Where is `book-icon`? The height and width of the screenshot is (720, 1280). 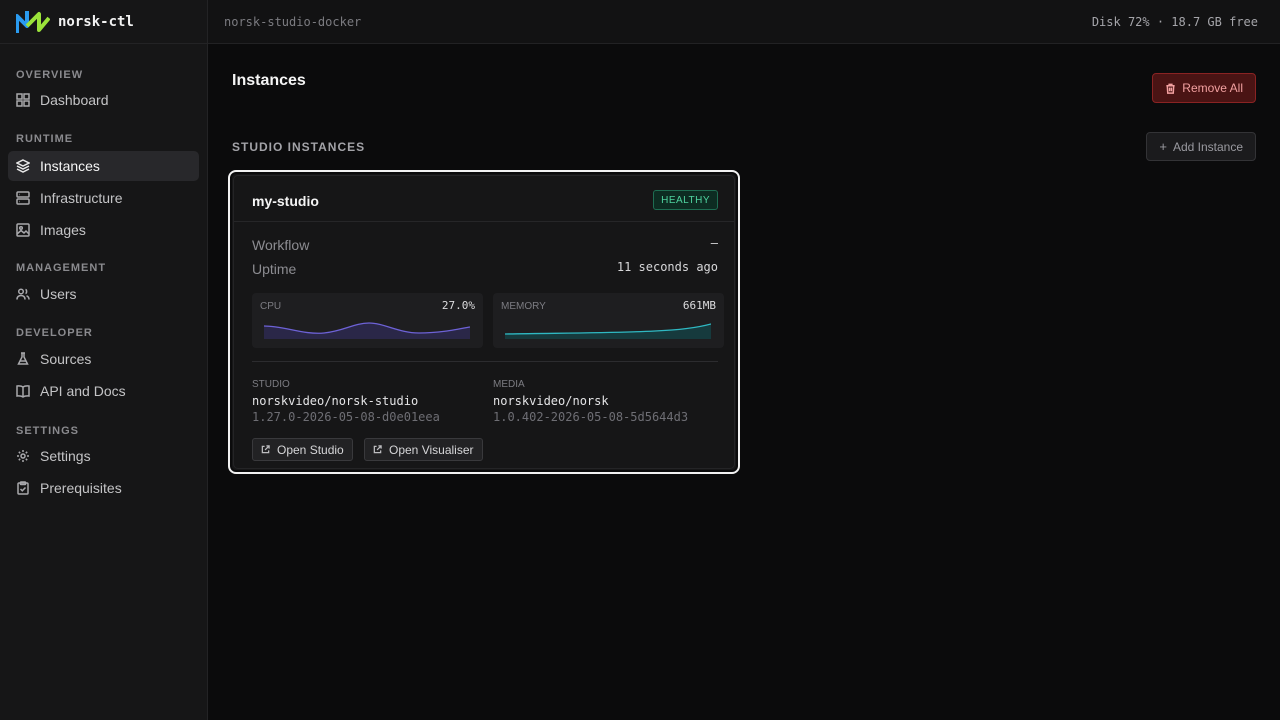 book-icon is located at coordinates (23, 391).